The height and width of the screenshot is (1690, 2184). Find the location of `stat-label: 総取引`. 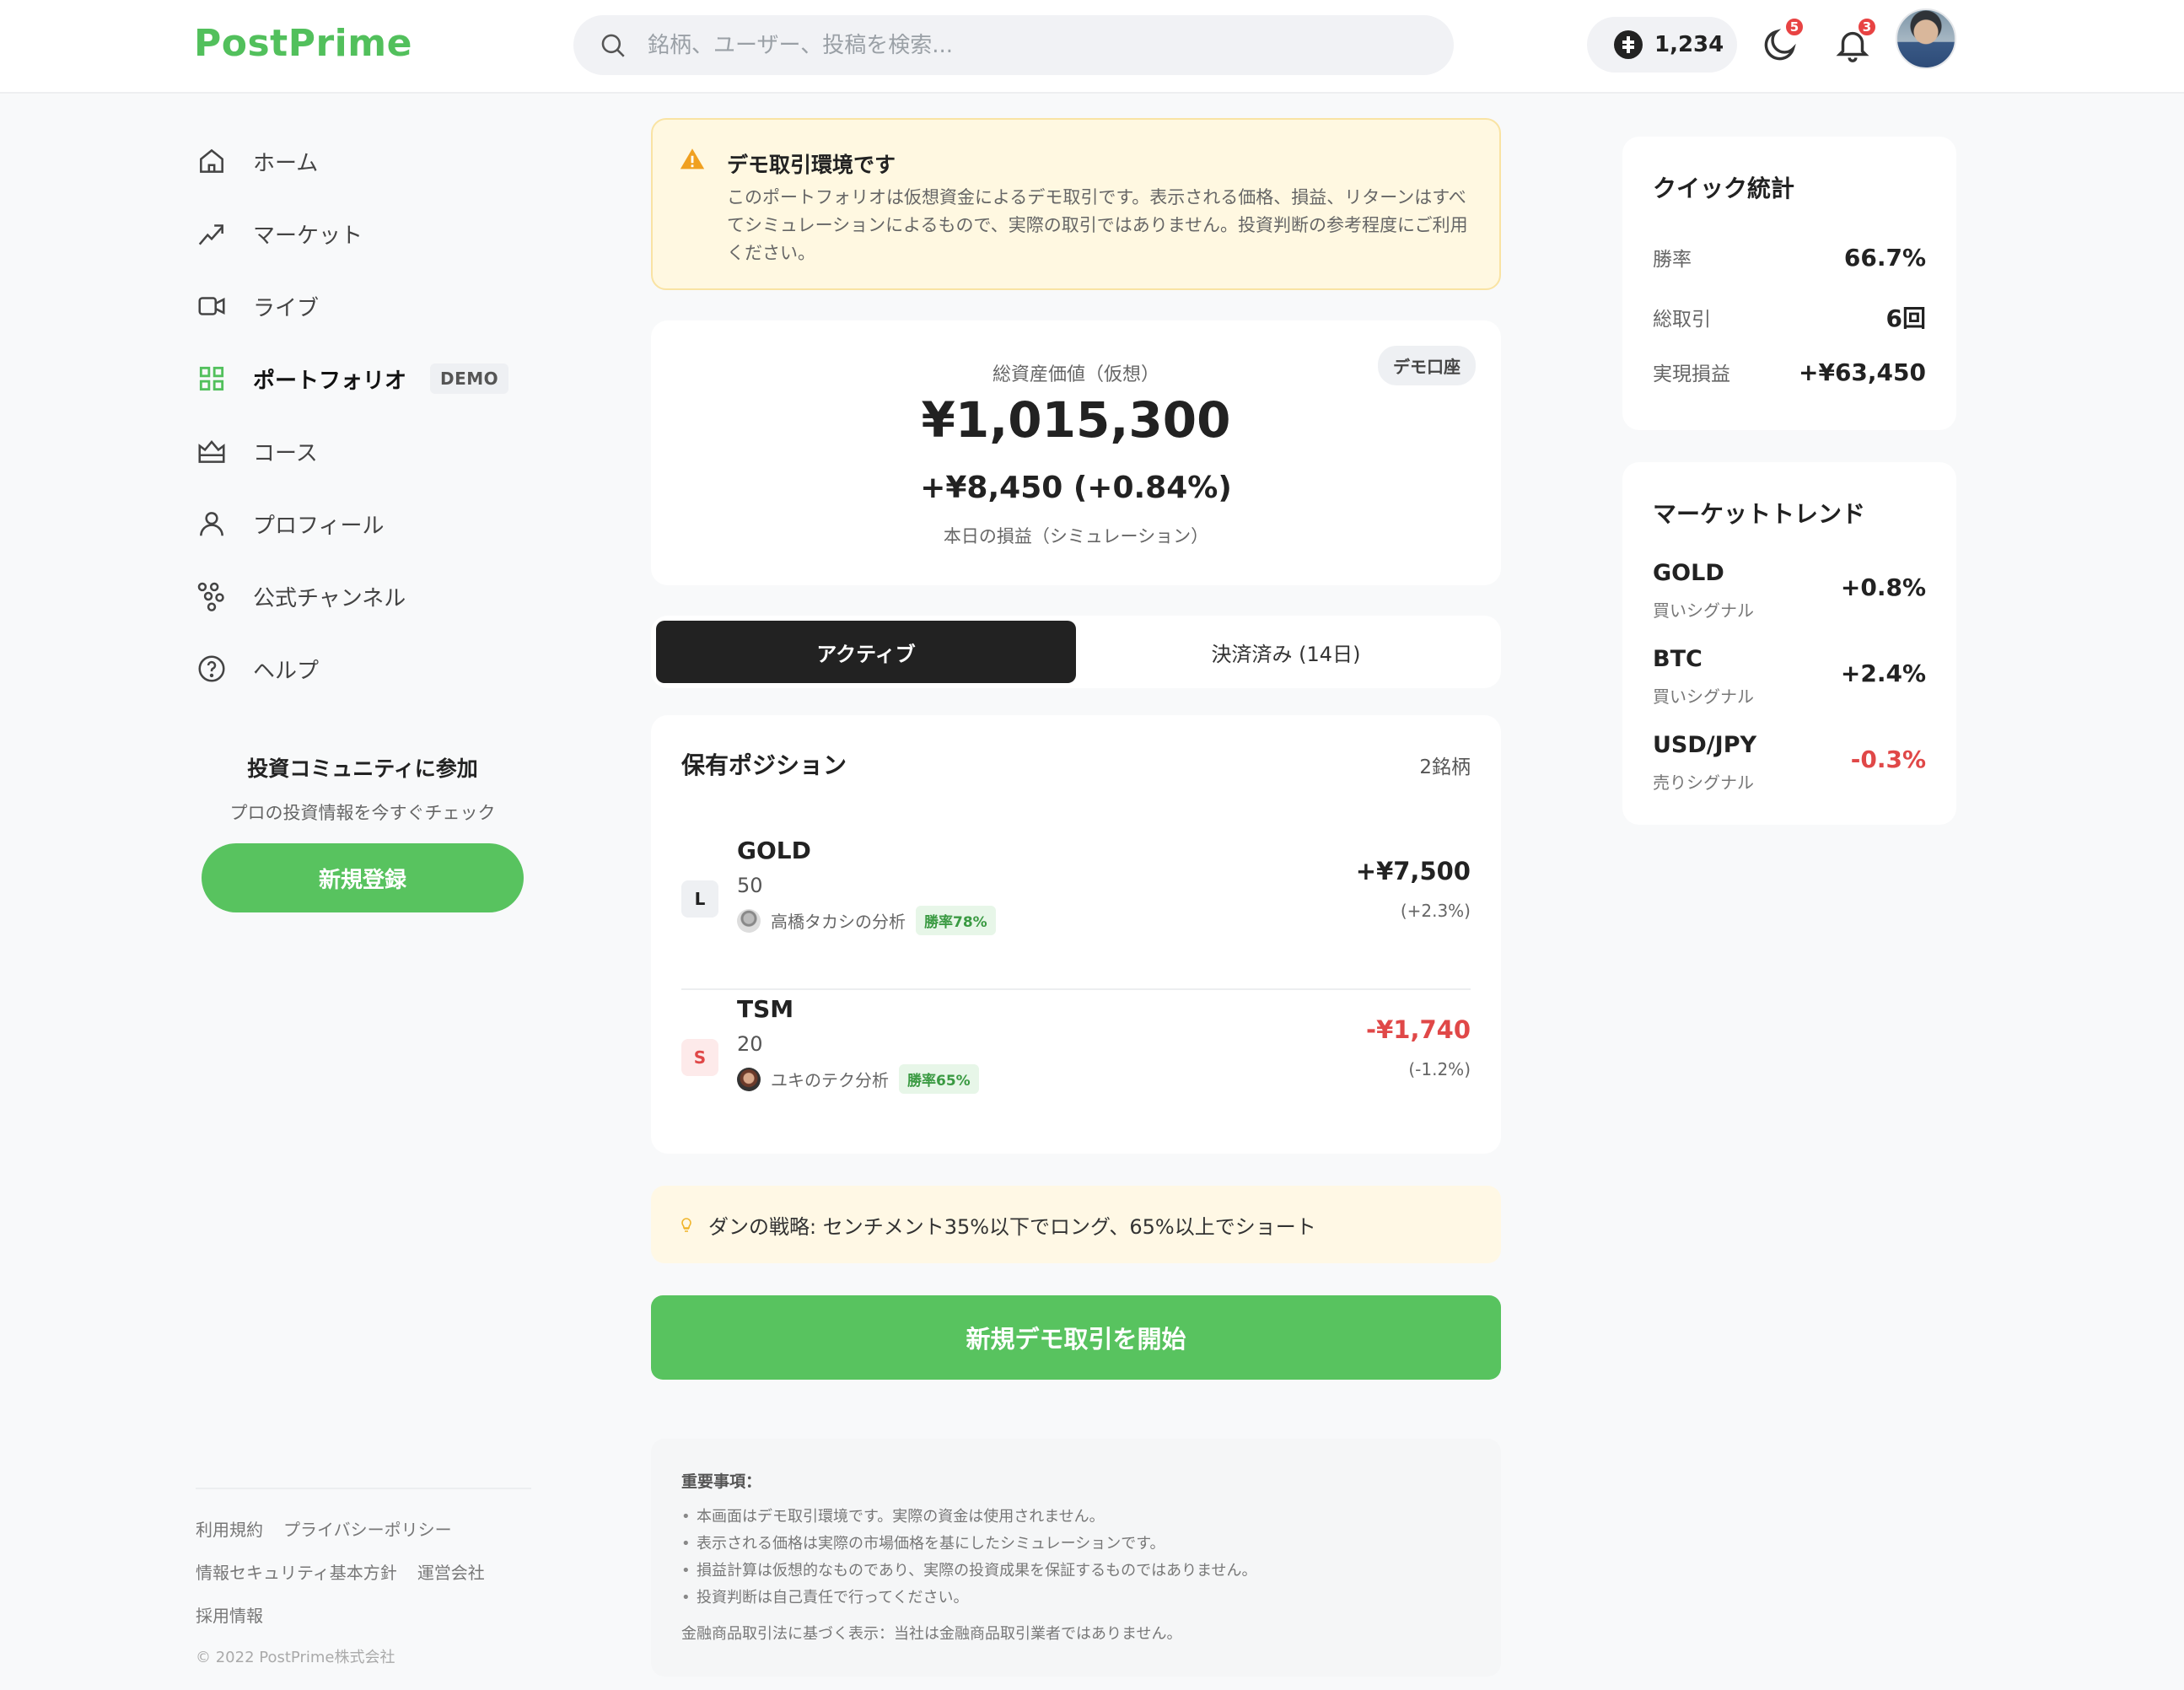

stat-label: 総取引 is located at coordinates (1682, 320).